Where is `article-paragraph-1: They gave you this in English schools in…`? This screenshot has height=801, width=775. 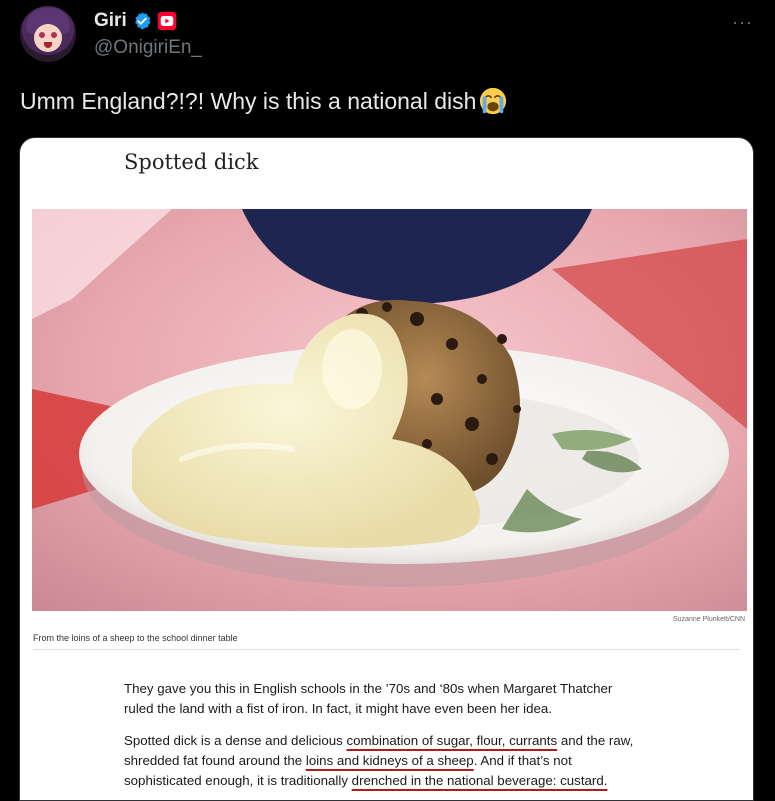 article-paragraph-1: They gave you this in English schools in… is located at coordinates (368, 698).